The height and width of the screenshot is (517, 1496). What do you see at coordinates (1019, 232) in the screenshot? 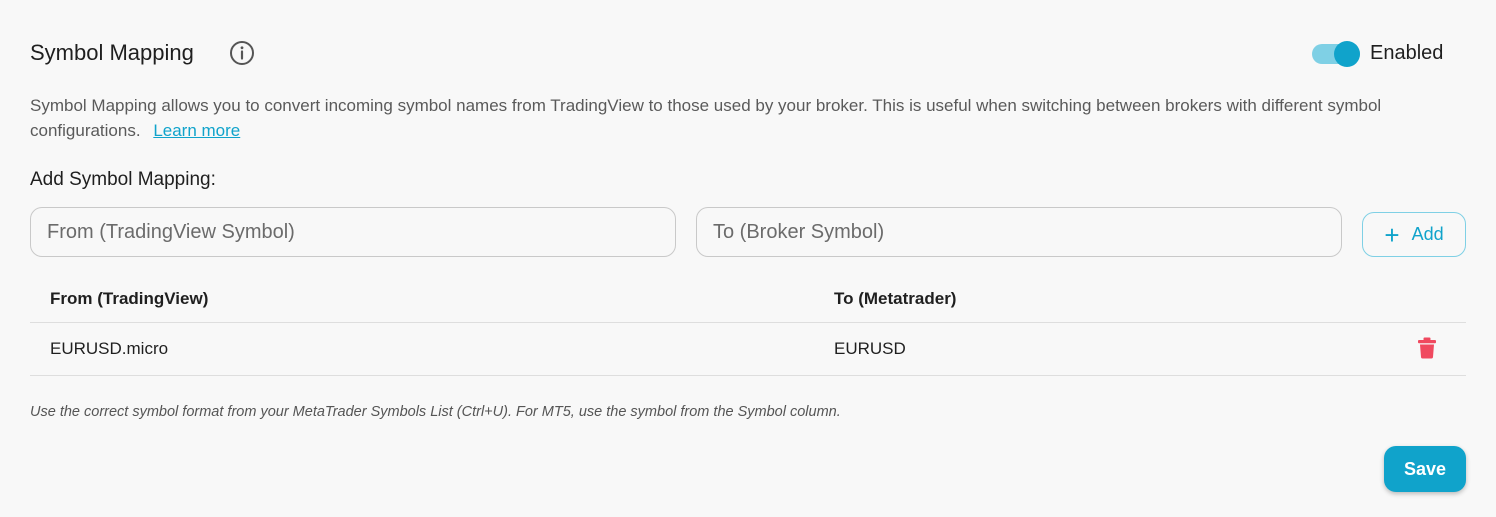
I see `to-symbol-input` at bounding box center [1019, 232].